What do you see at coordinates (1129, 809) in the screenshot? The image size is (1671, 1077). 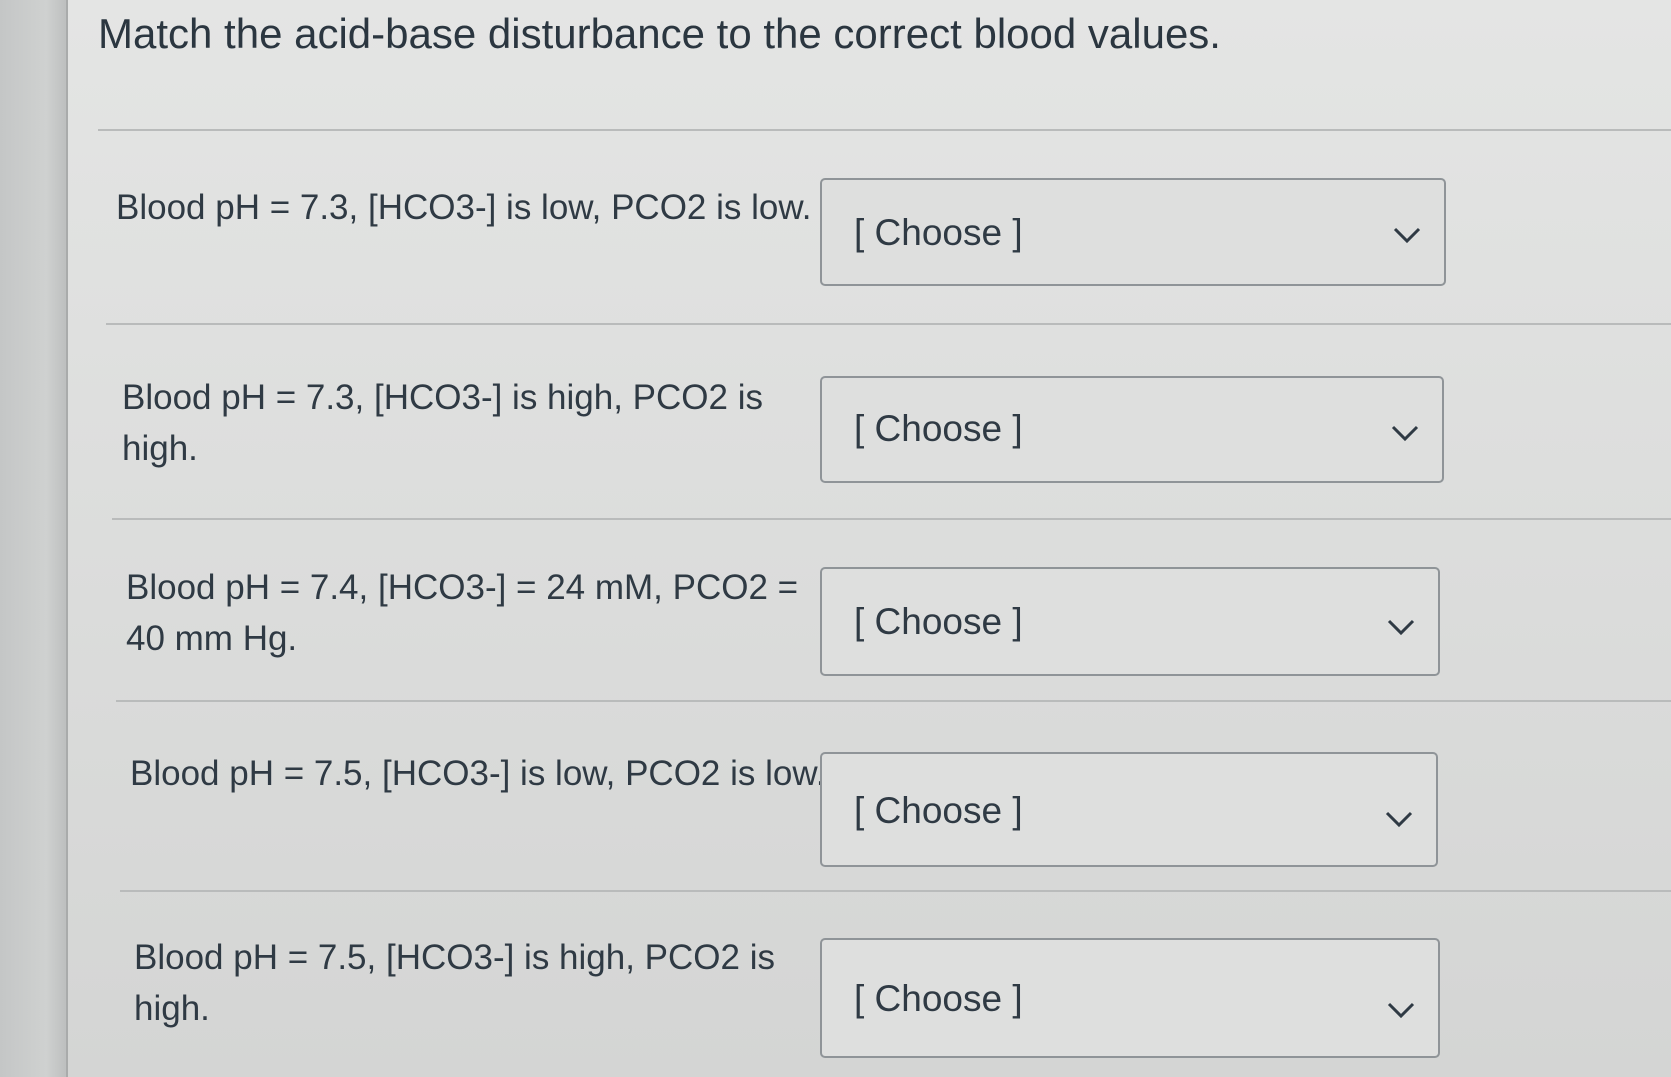 I see `answer-select-4: [ Choose ]` at bounding box center [1129, 809].